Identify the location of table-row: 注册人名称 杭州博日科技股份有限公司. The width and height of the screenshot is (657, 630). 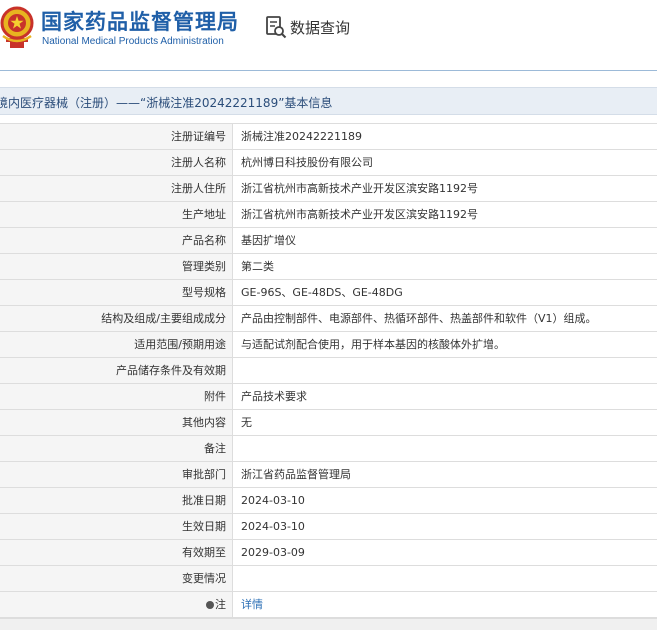
(328, 163).